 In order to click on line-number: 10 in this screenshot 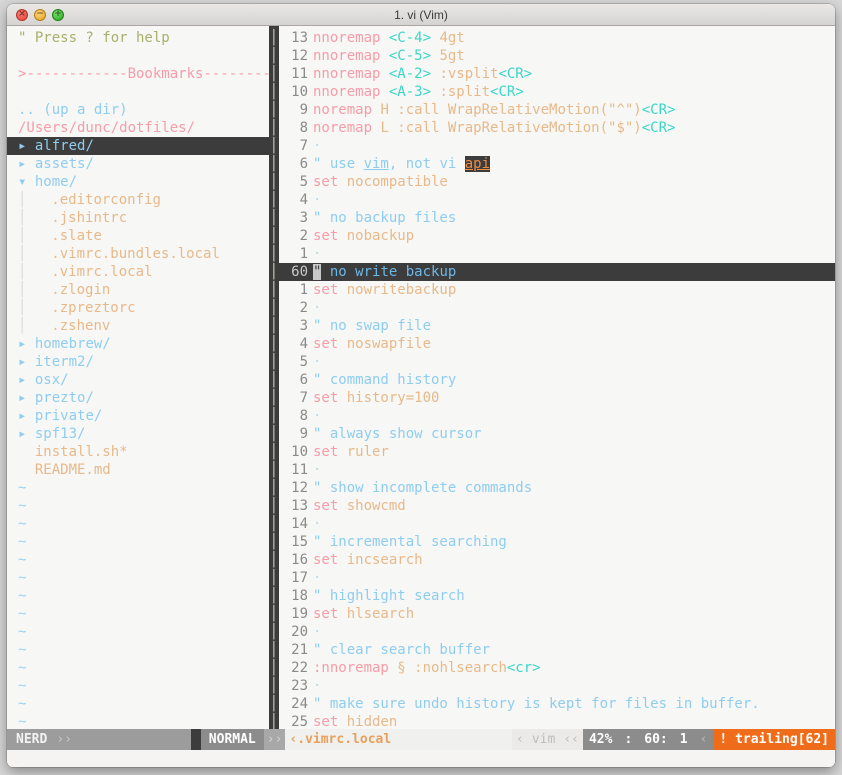, I will do `click(299, 92)`.